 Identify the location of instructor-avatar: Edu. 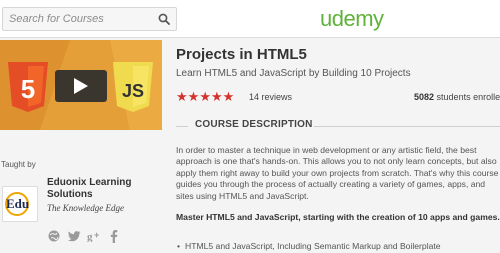
(20, 204).